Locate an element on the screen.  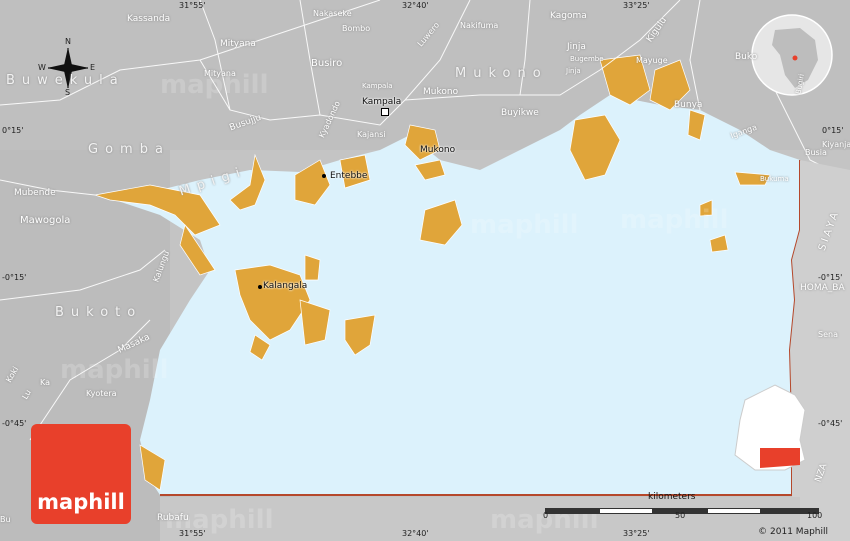
coord-bottom: 32°40' is located at coordinates (415, 533).